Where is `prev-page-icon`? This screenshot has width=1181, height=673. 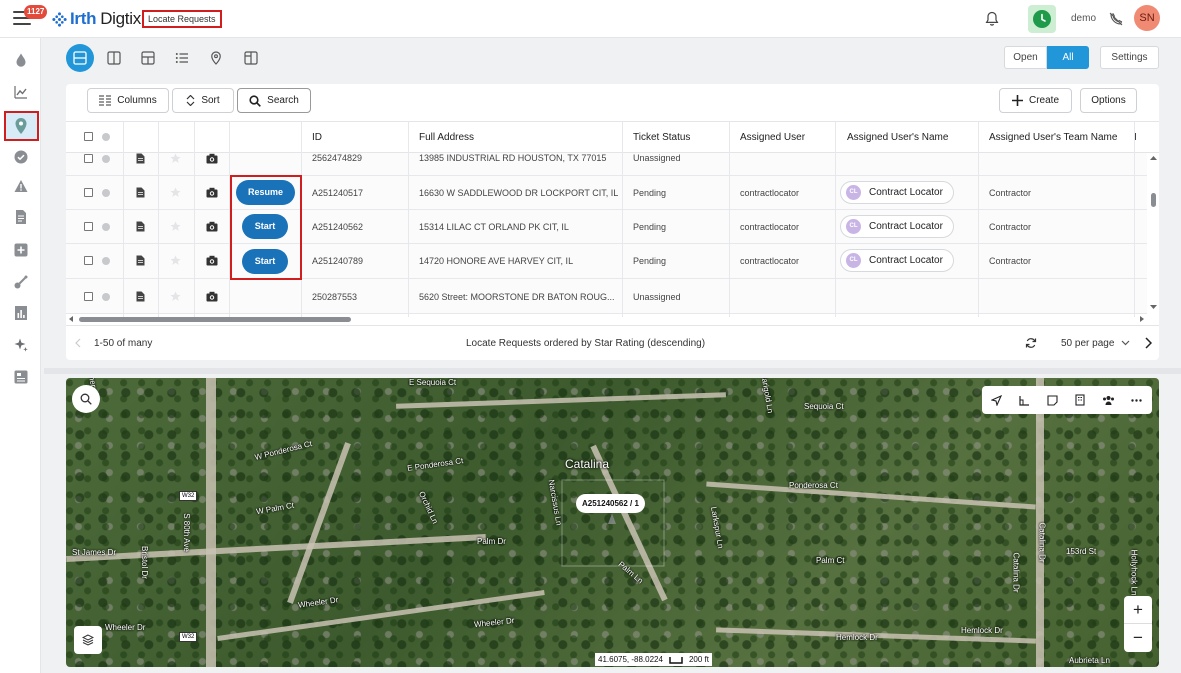
prev-page-icon is located at coordinates (77, 343).